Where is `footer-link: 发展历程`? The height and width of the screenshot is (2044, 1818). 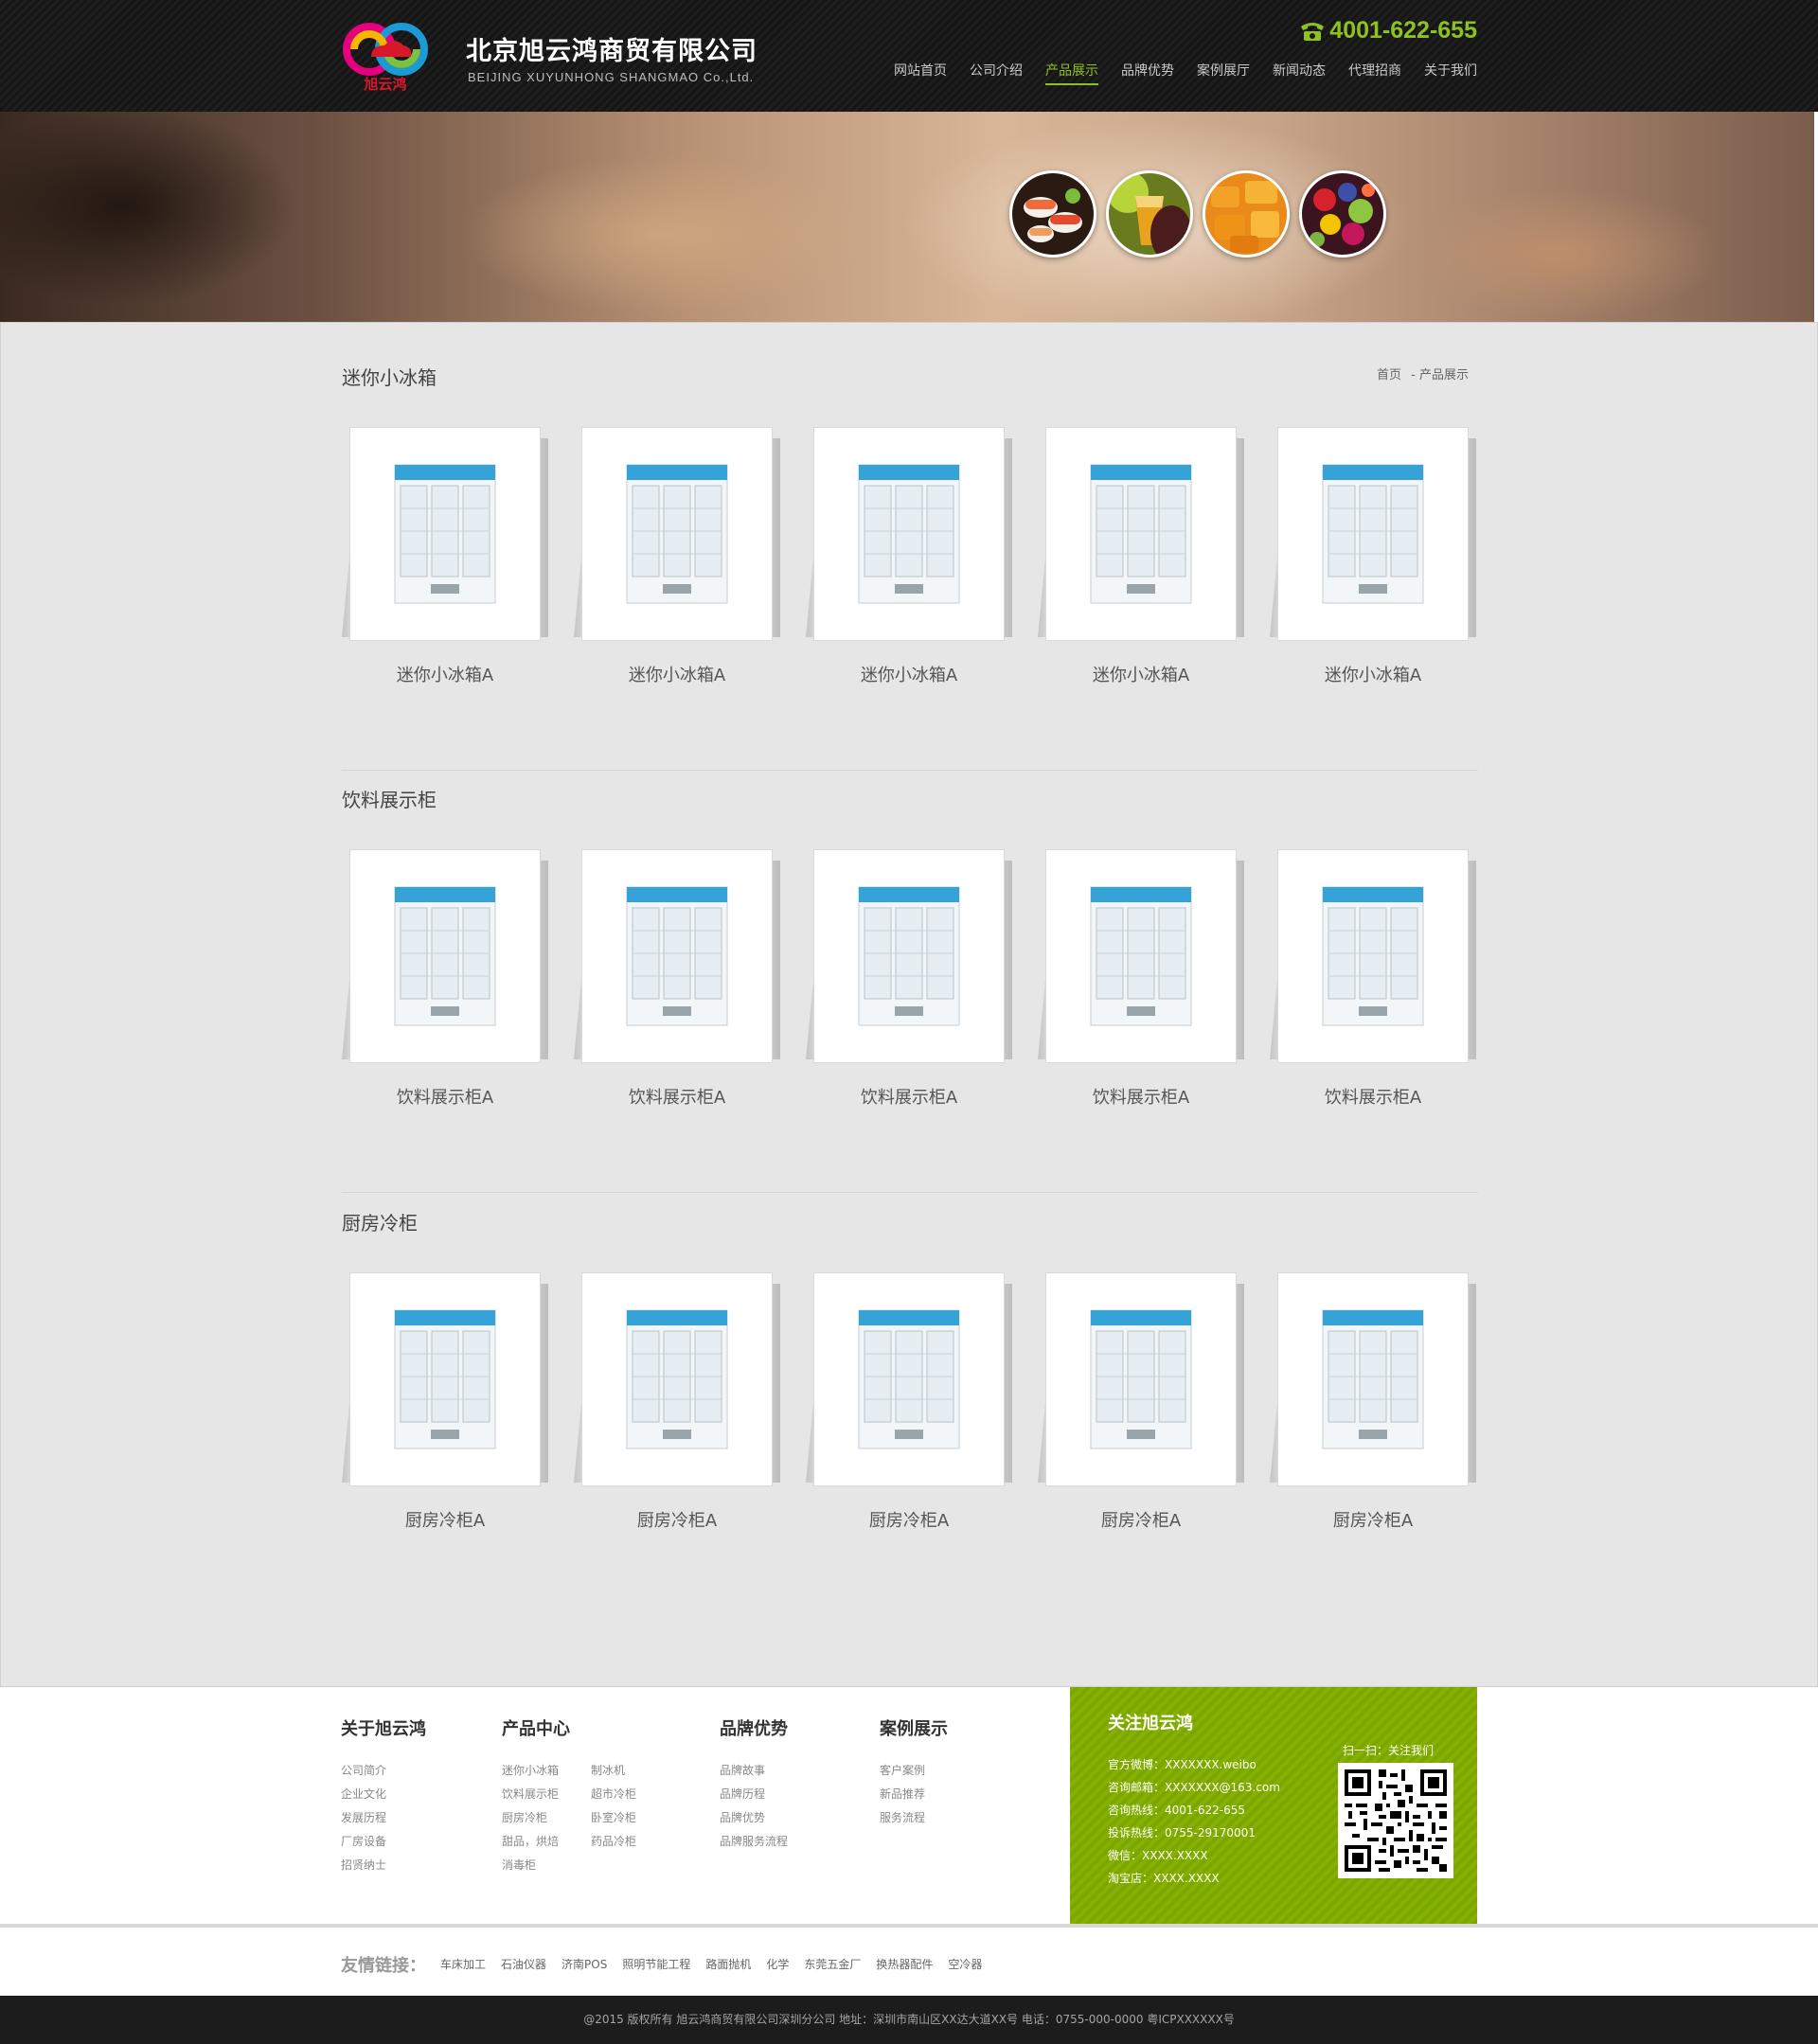 footer-link: 发展历程 is located at coordinates (383, 1818).